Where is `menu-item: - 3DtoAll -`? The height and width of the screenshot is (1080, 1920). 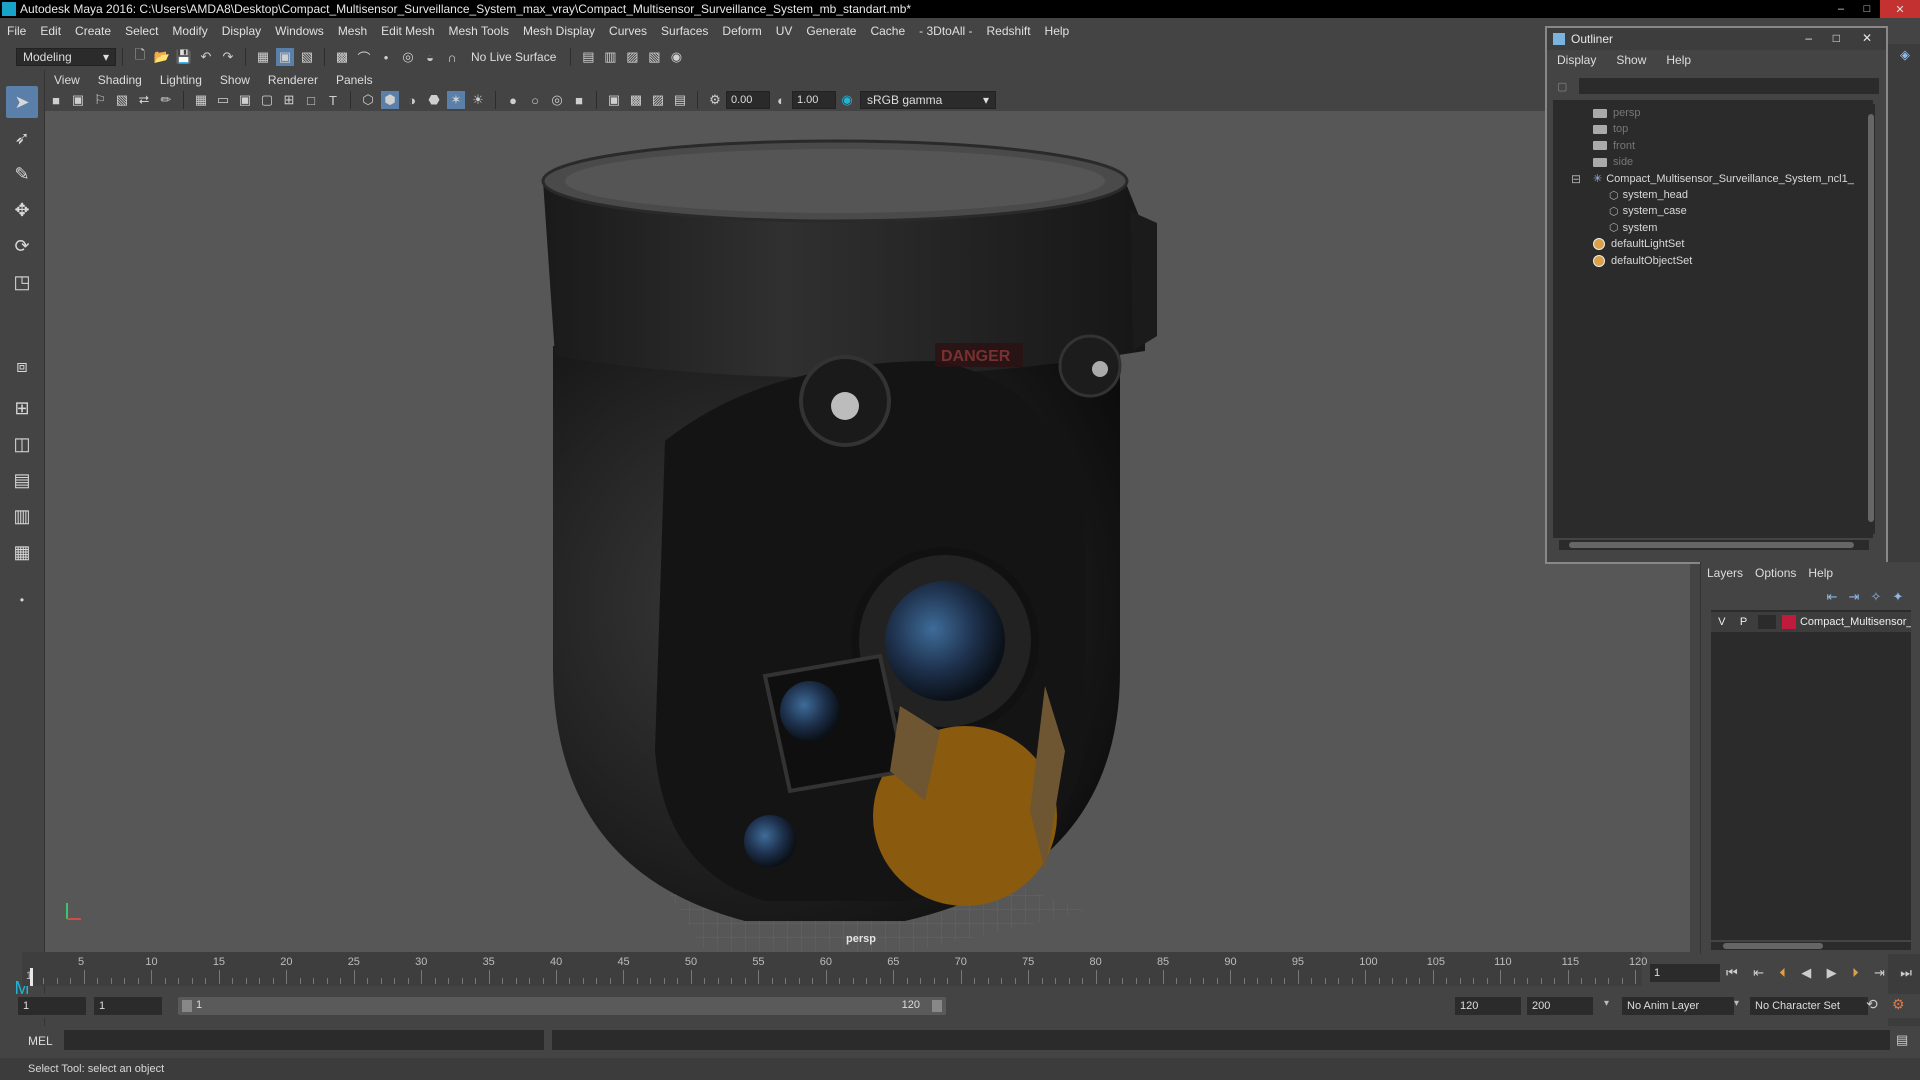 menu-item: - 3DtoAll - is located at coordinates (945, 31).